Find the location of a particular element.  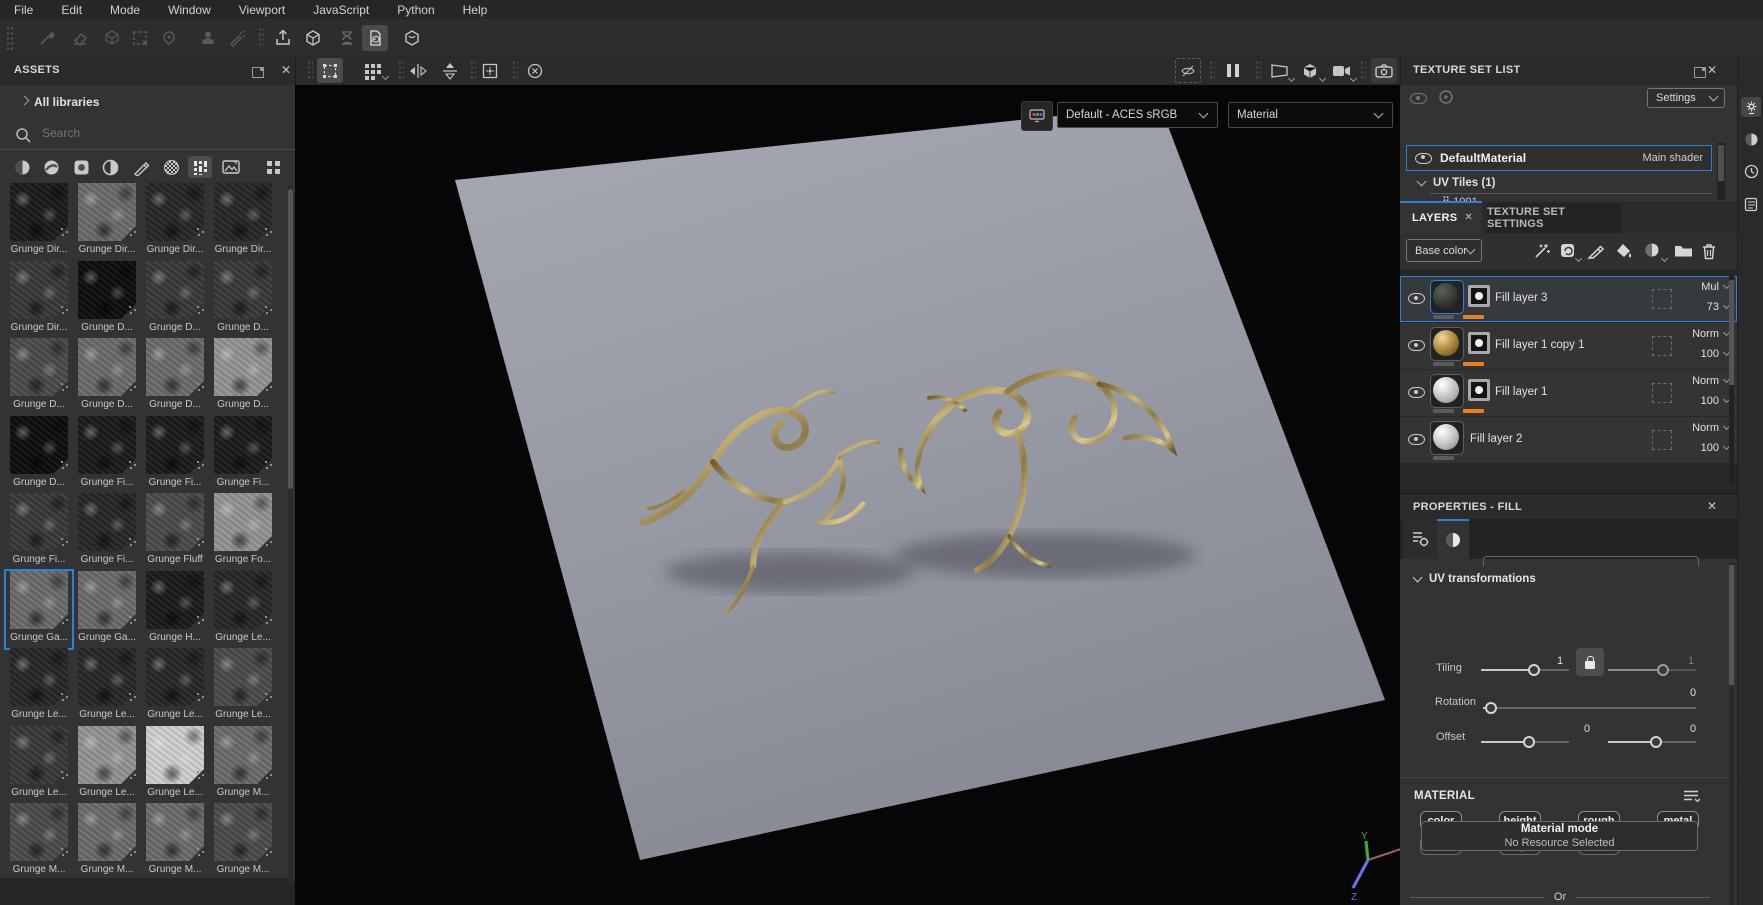

uv-transformations-section: UV transformations is located at coordinates (1474, 578).